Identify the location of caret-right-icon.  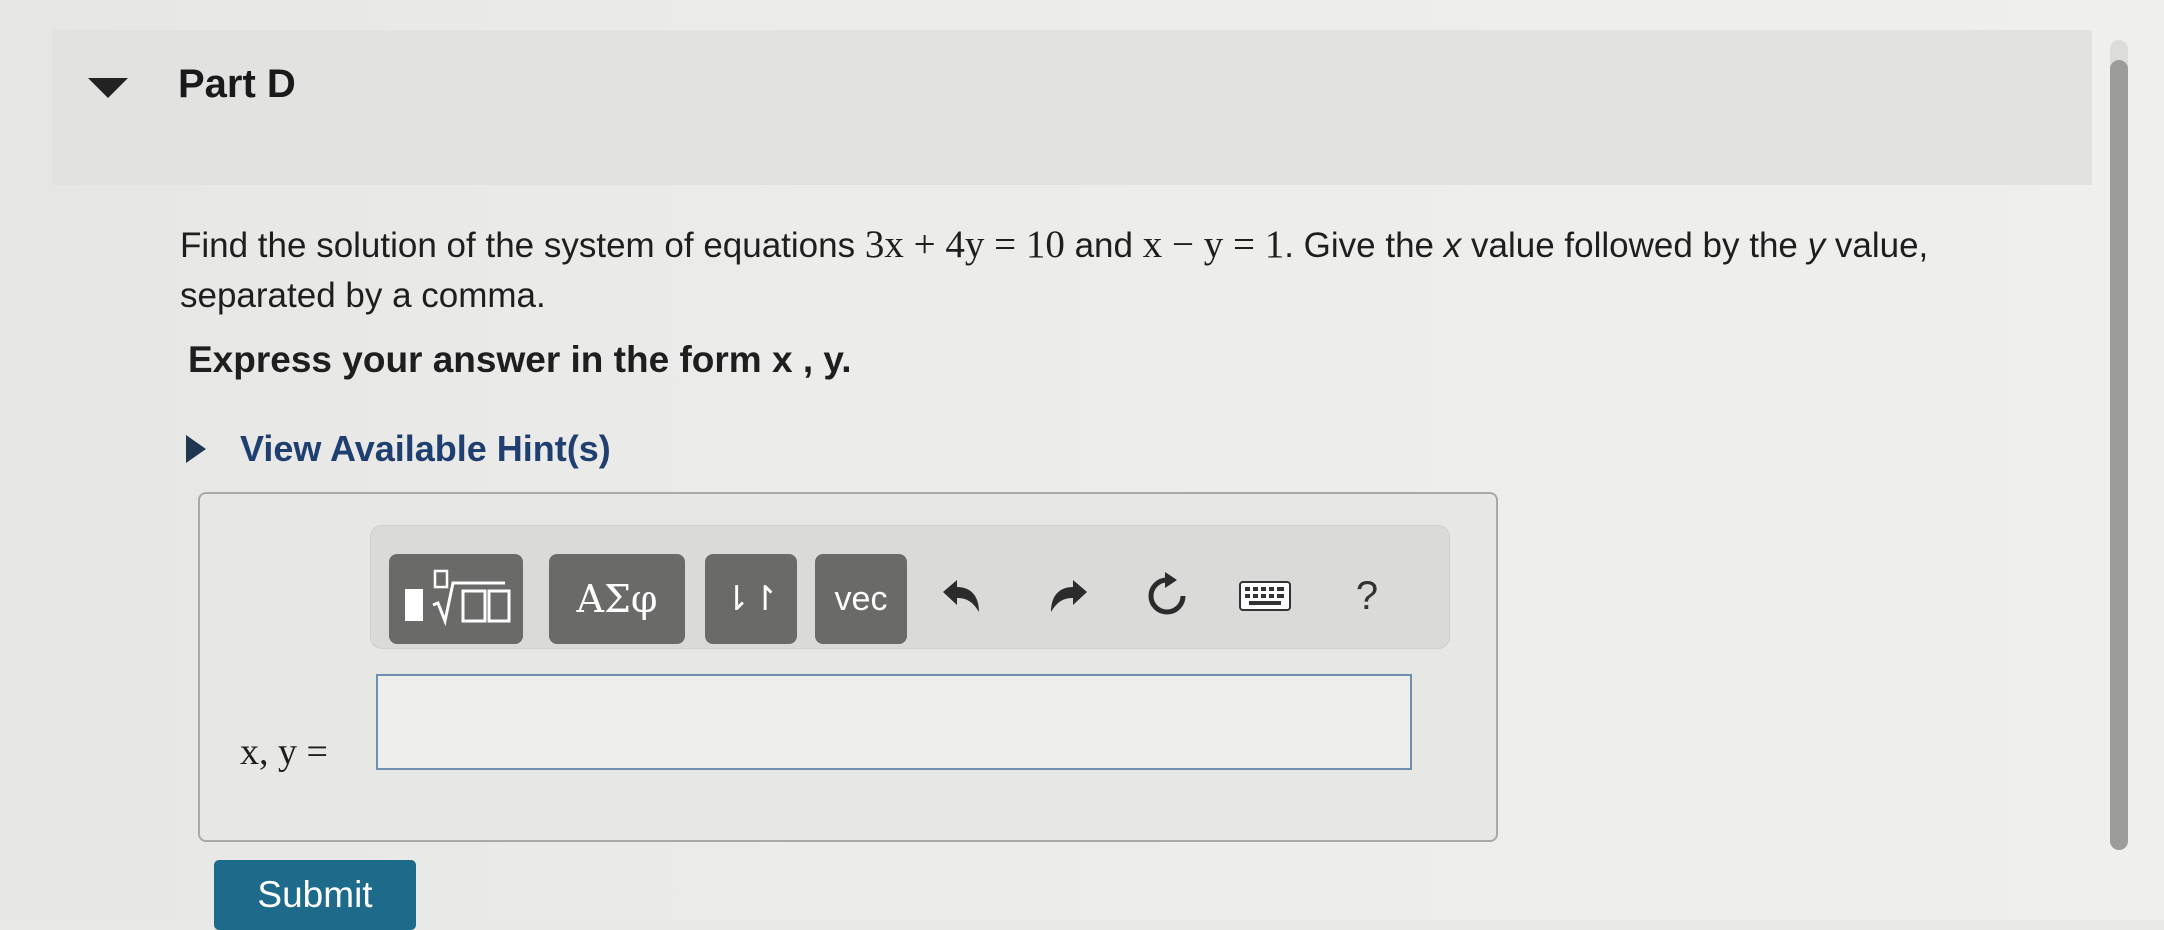
(196, 449).